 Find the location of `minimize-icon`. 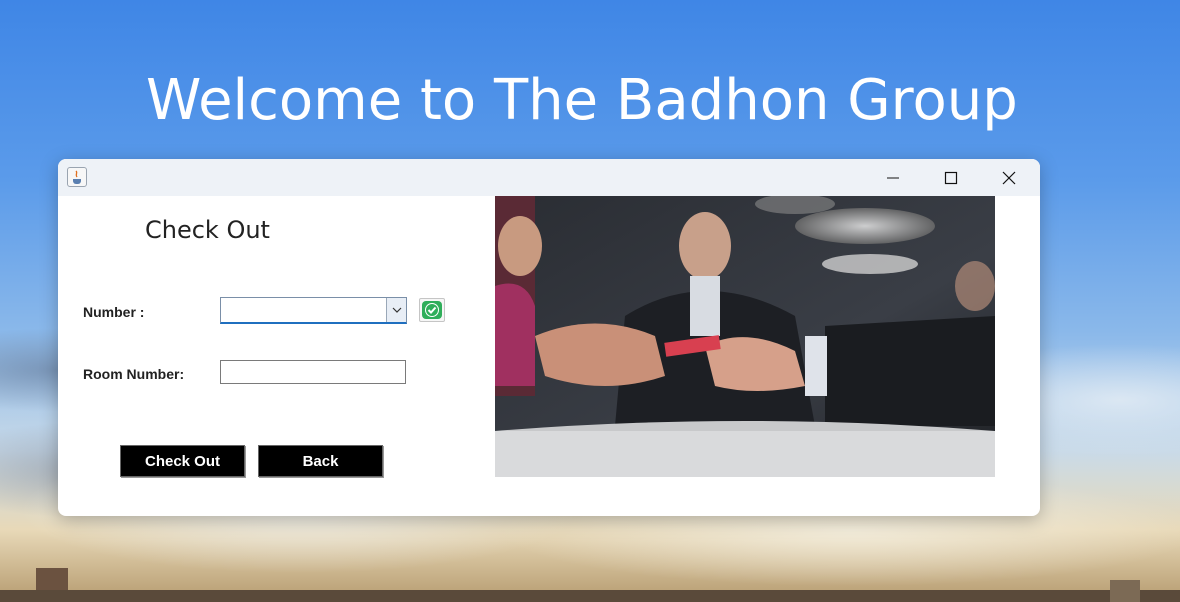

minimize-icon is located at coordinates (893, 177).